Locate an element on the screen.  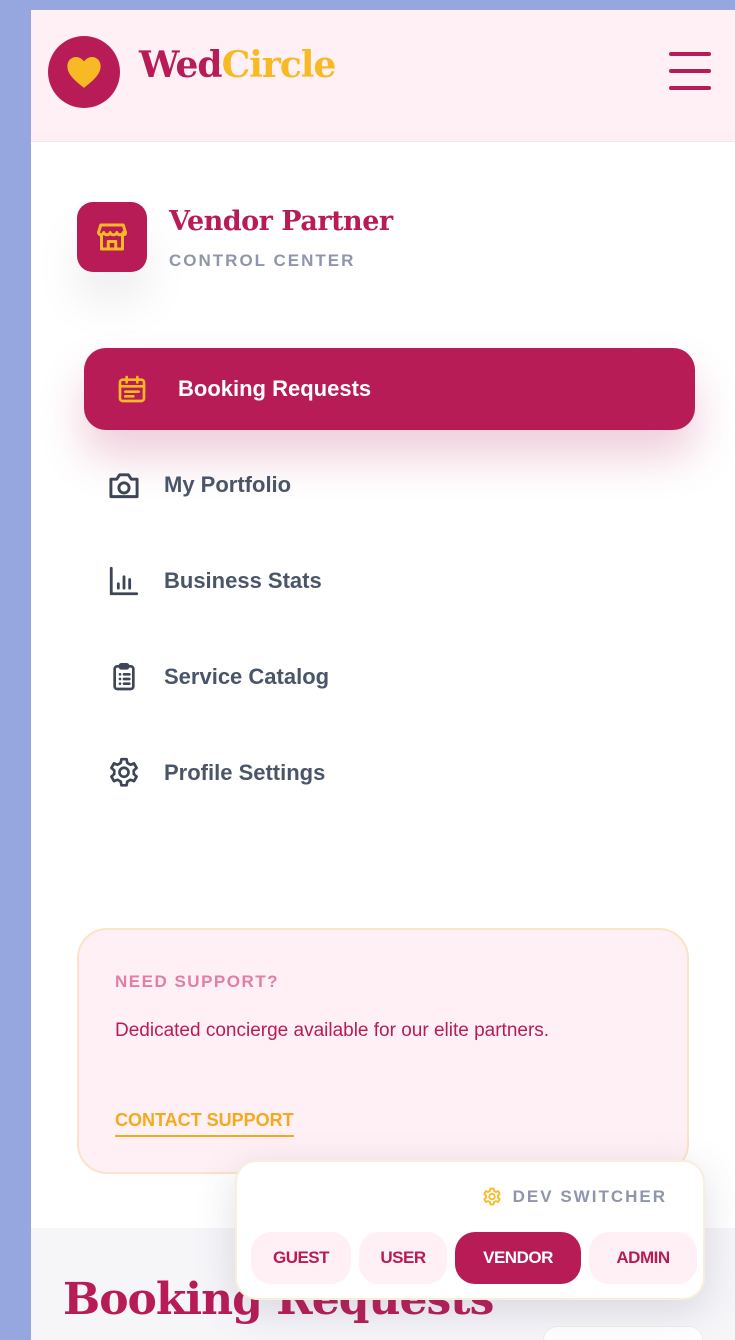
dev-switcher: DEV SWITCHER GUEST USER VENDOR ADMIN is located at coordinates (470, 1230).